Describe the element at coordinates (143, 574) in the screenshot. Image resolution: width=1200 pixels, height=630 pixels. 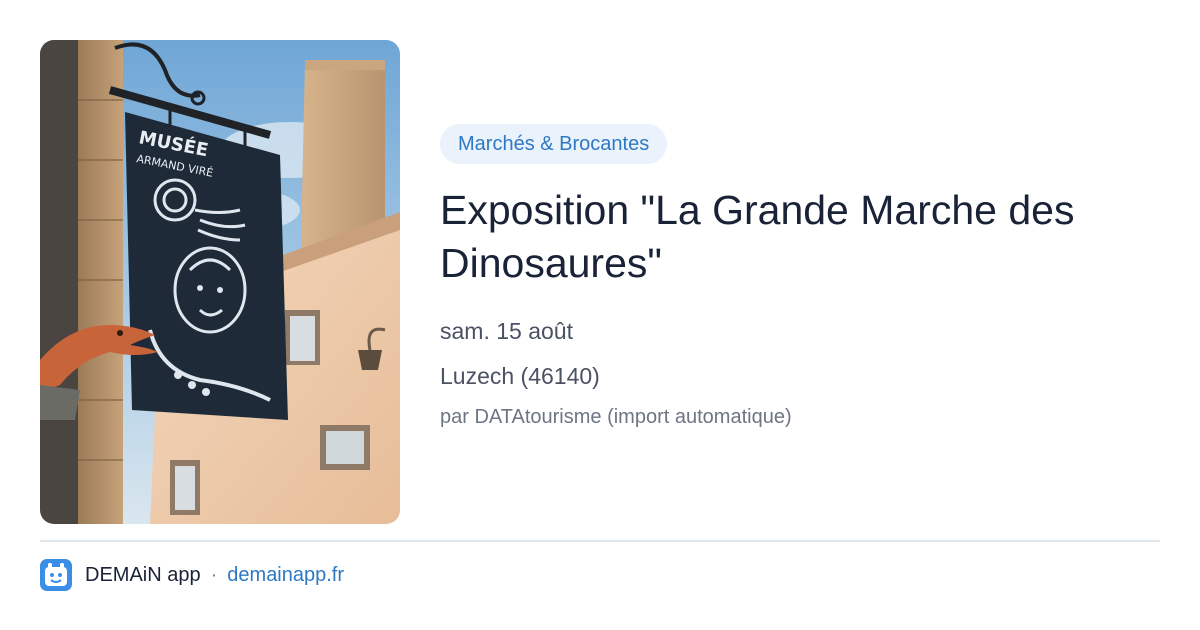
I see `app-name: DEMAiN app` at that location.